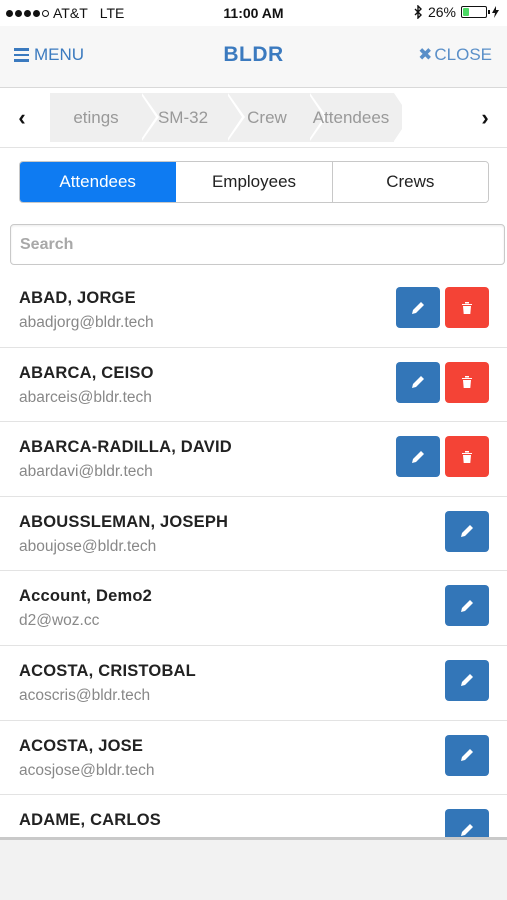 The height and width of the screenshot is (900, 507). I want to click on footer-area, so click(253, 870).